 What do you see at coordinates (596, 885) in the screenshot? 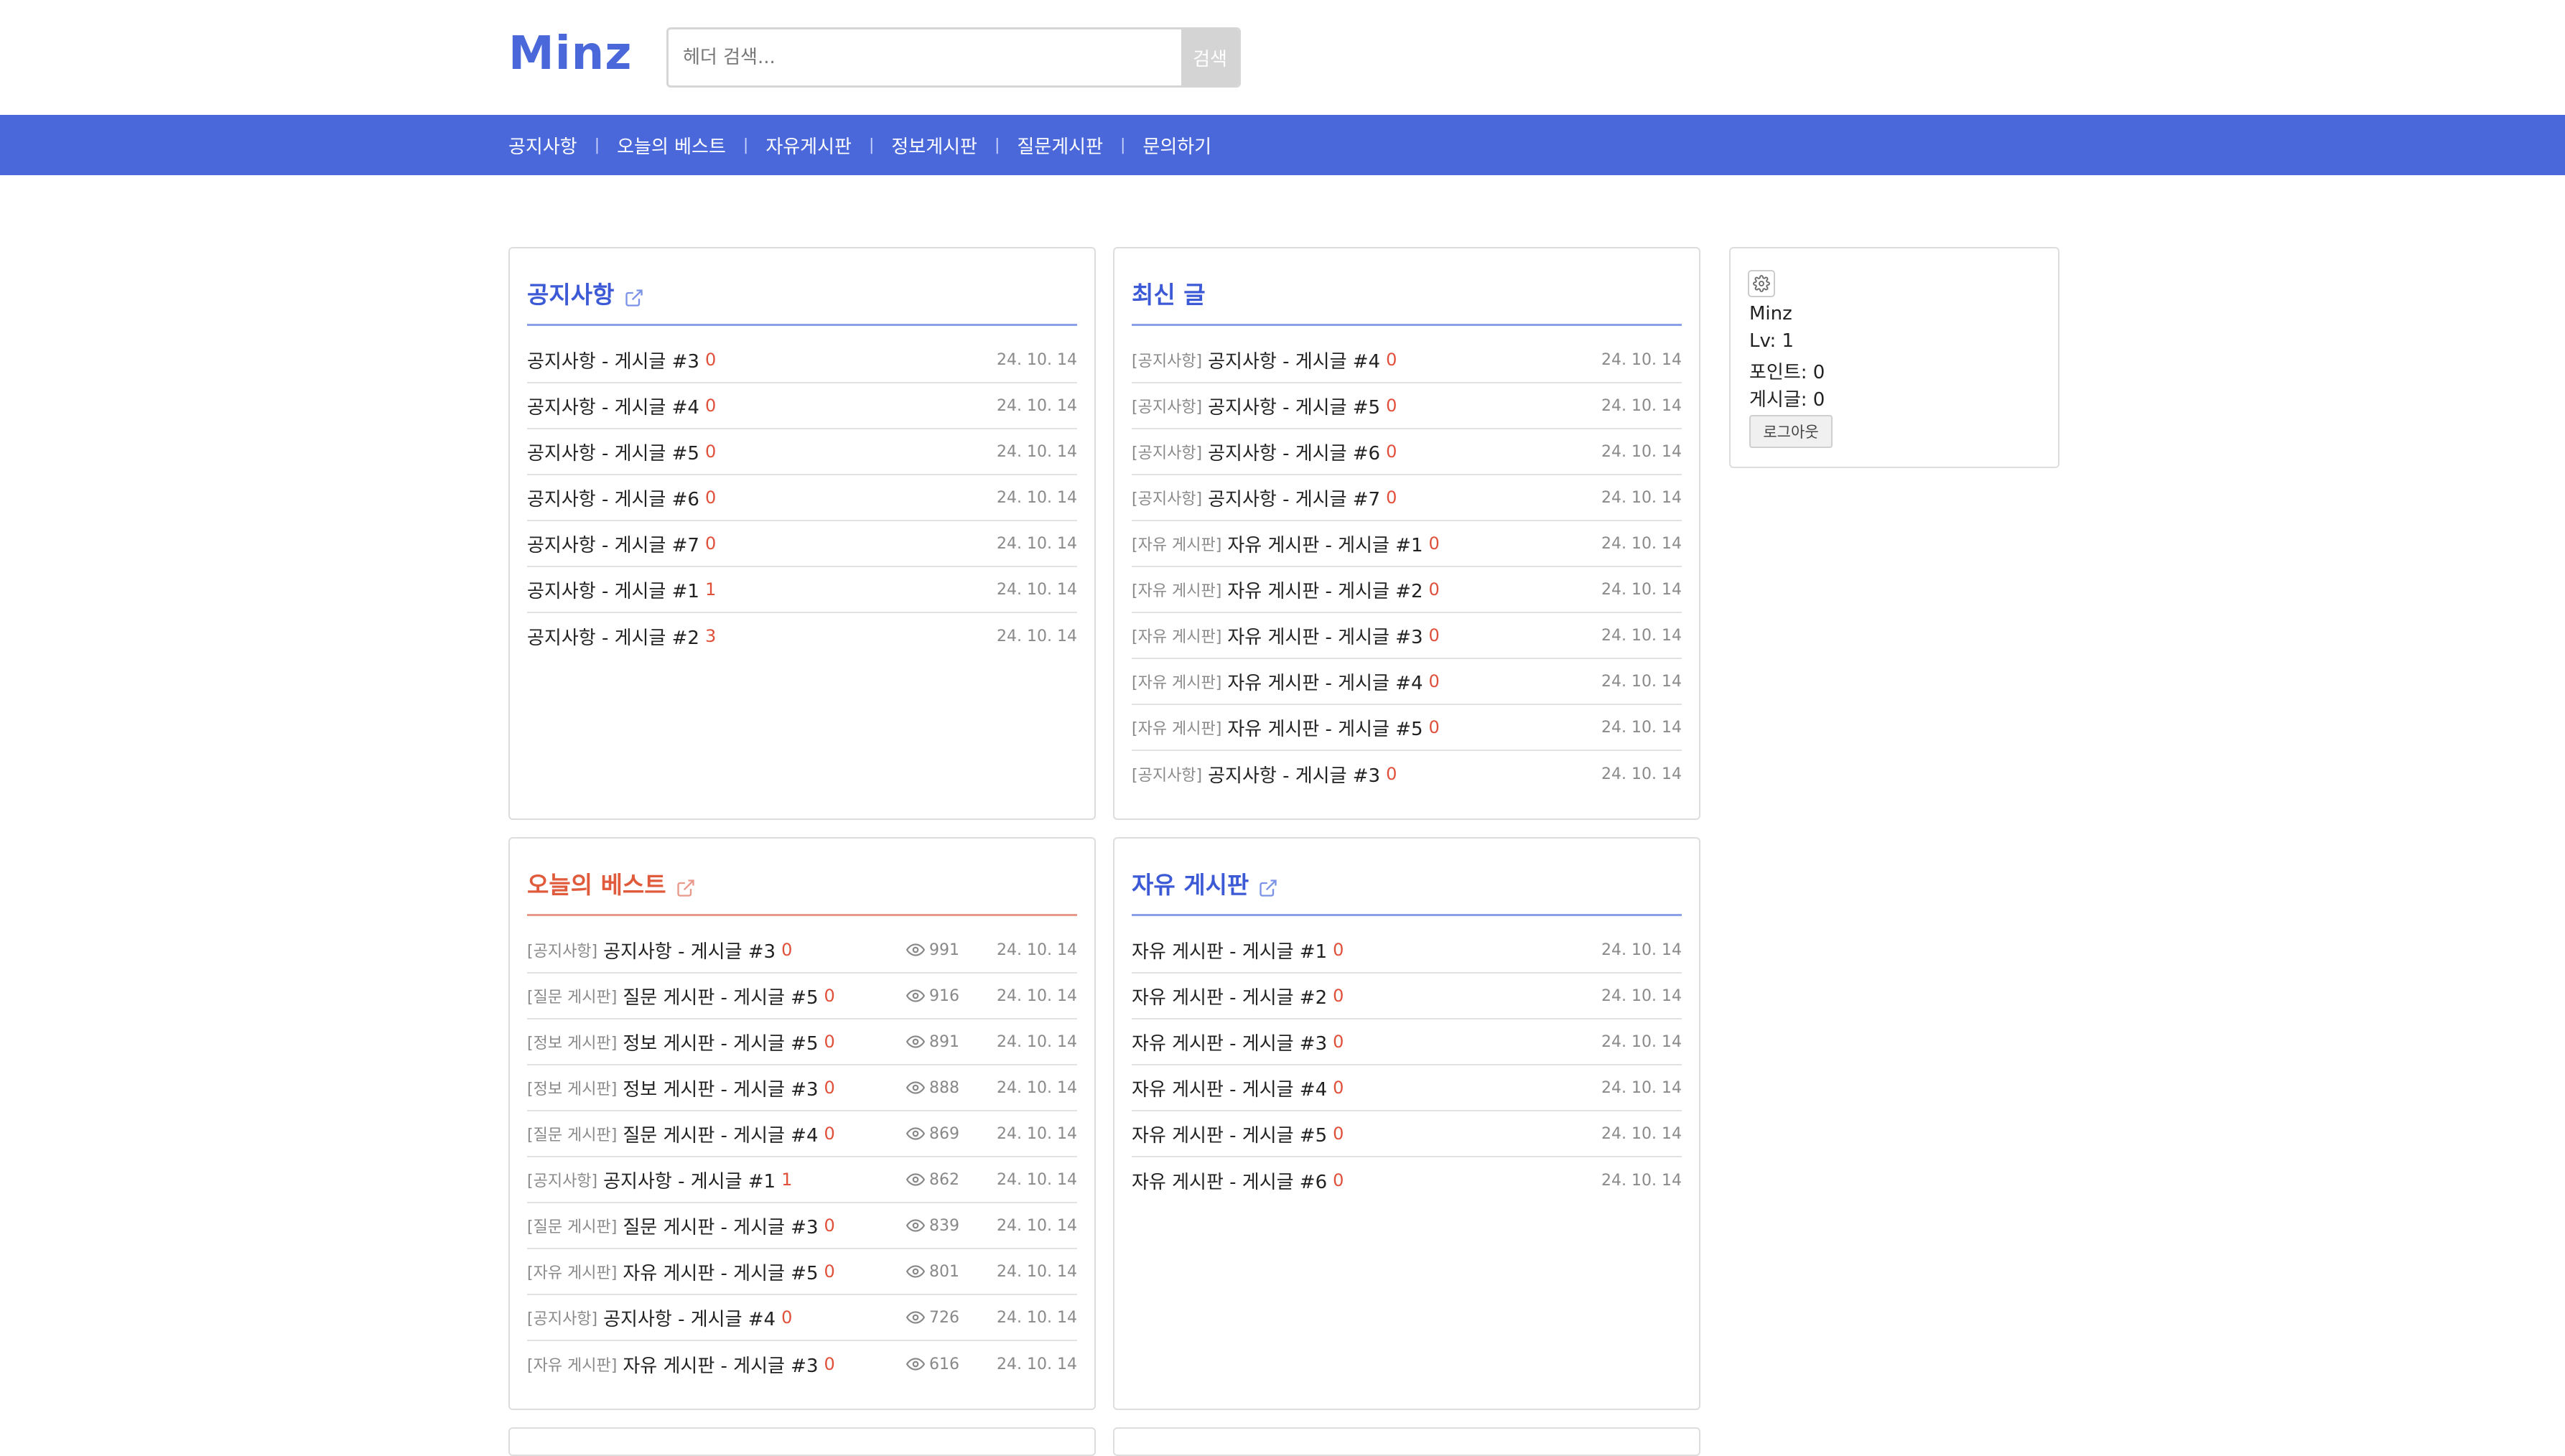
I see `best-card-title: 오늘의 베스트` at bounding box center [596, 885].